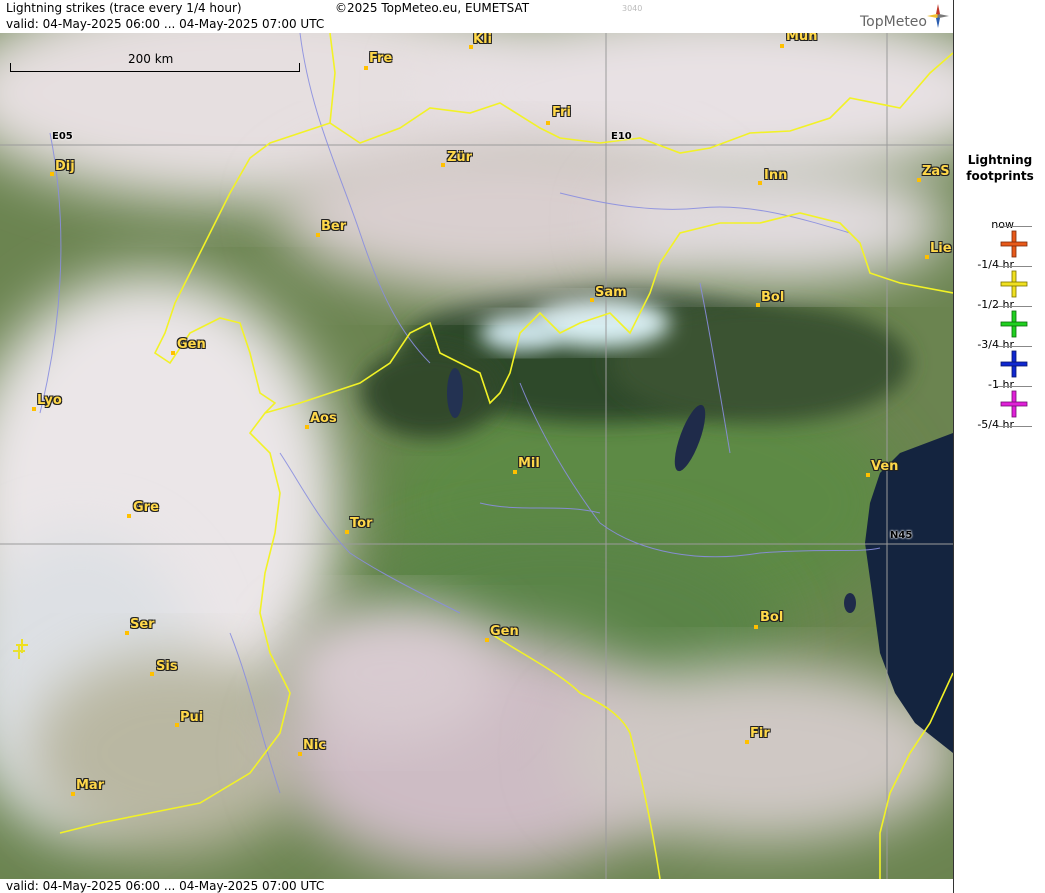 The image size is (1045, 893). I want to click on city-label: Ber, so click(334, 226).